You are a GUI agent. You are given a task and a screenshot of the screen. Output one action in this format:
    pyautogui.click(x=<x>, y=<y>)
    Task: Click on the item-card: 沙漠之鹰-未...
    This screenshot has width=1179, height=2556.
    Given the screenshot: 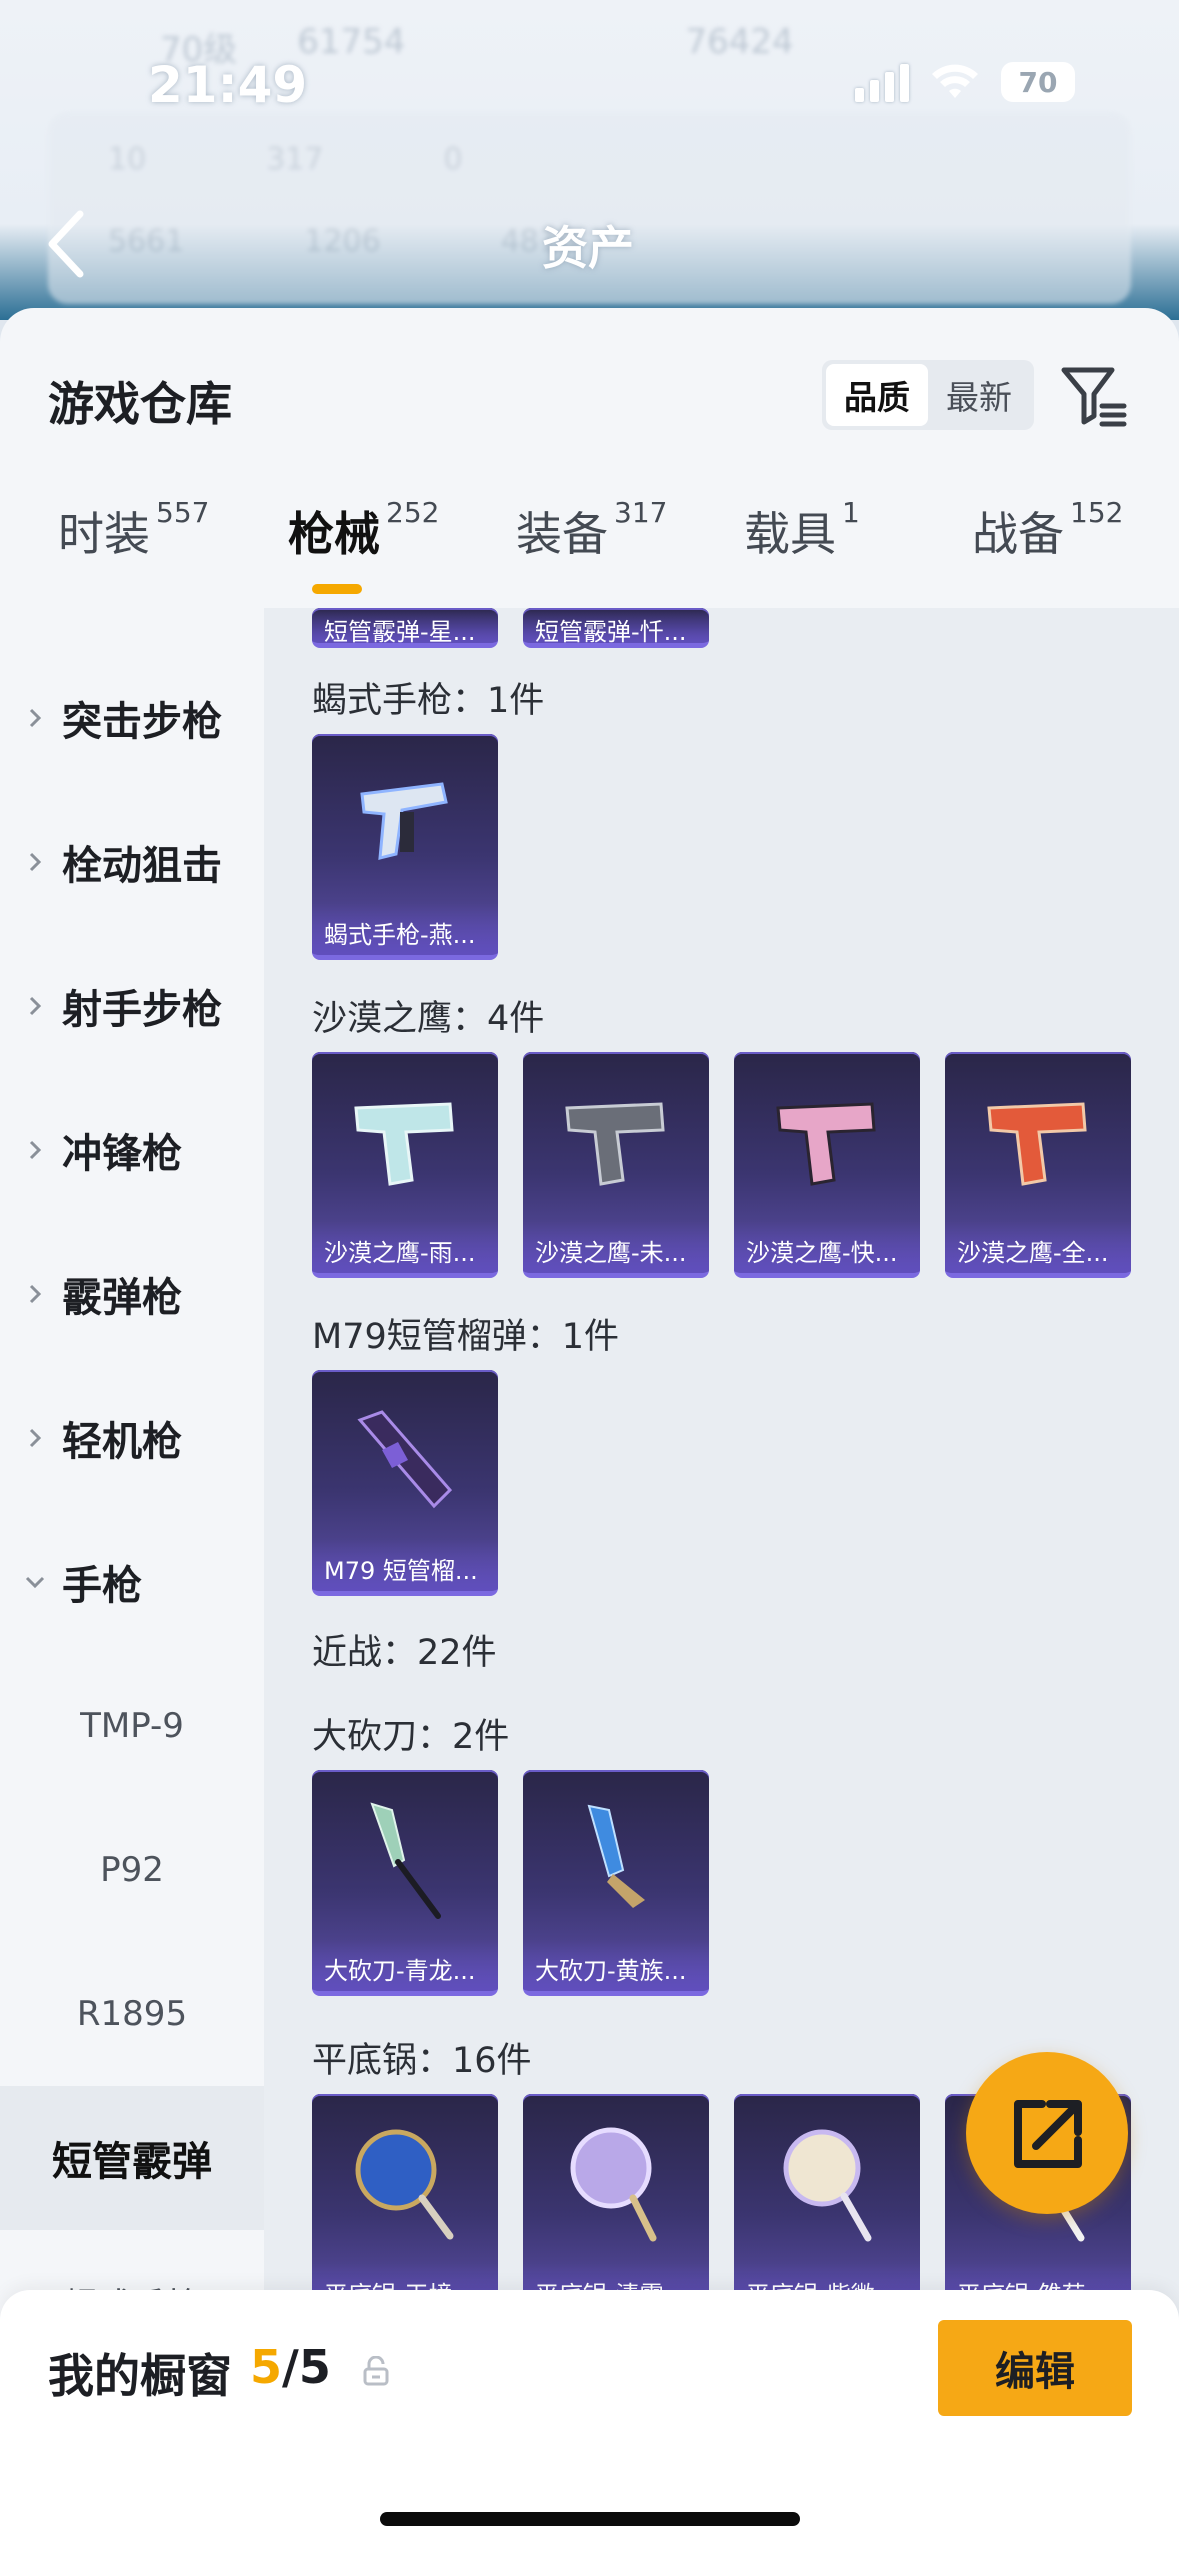 What is the action you would take?
    pyautogui.click(x=616, y=1165)
    